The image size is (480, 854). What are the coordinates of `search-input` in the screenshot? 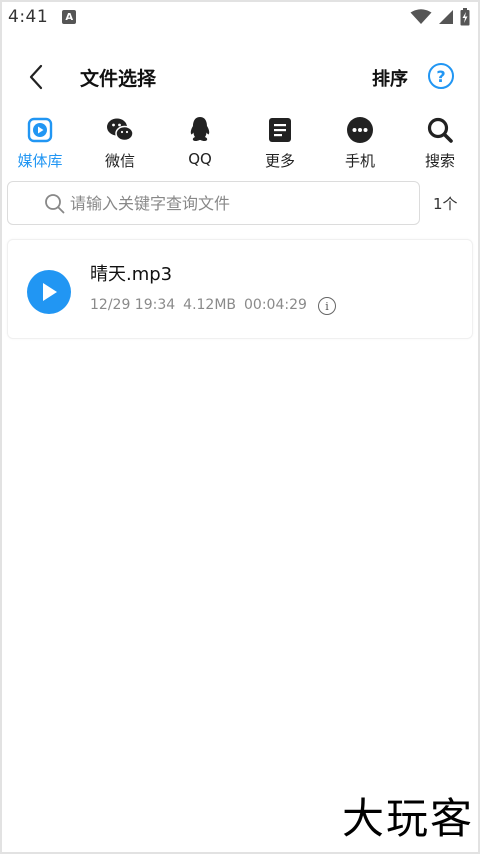 It's located at (240, 203).